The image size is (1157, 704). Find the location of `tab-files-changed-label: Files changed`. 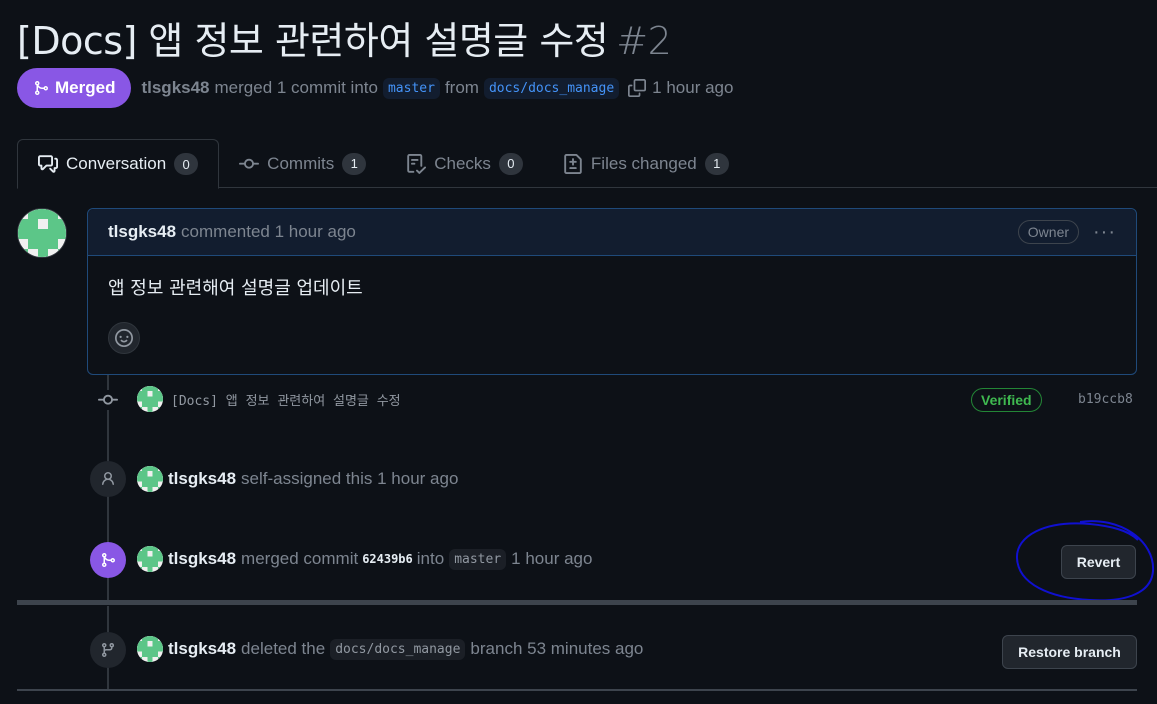

tab-files-changed-label: Files changed is located at coordinates (643, 163).